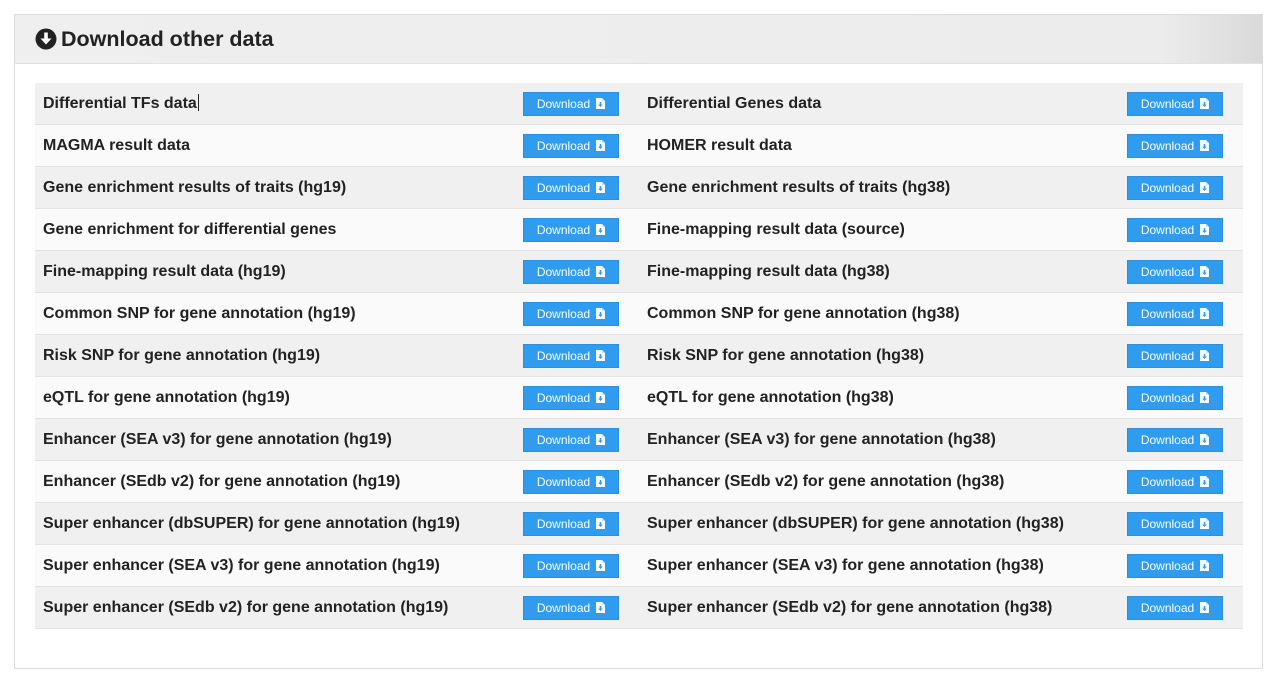  I want to click on circle-arrow-down-icon, so click(46, 39).